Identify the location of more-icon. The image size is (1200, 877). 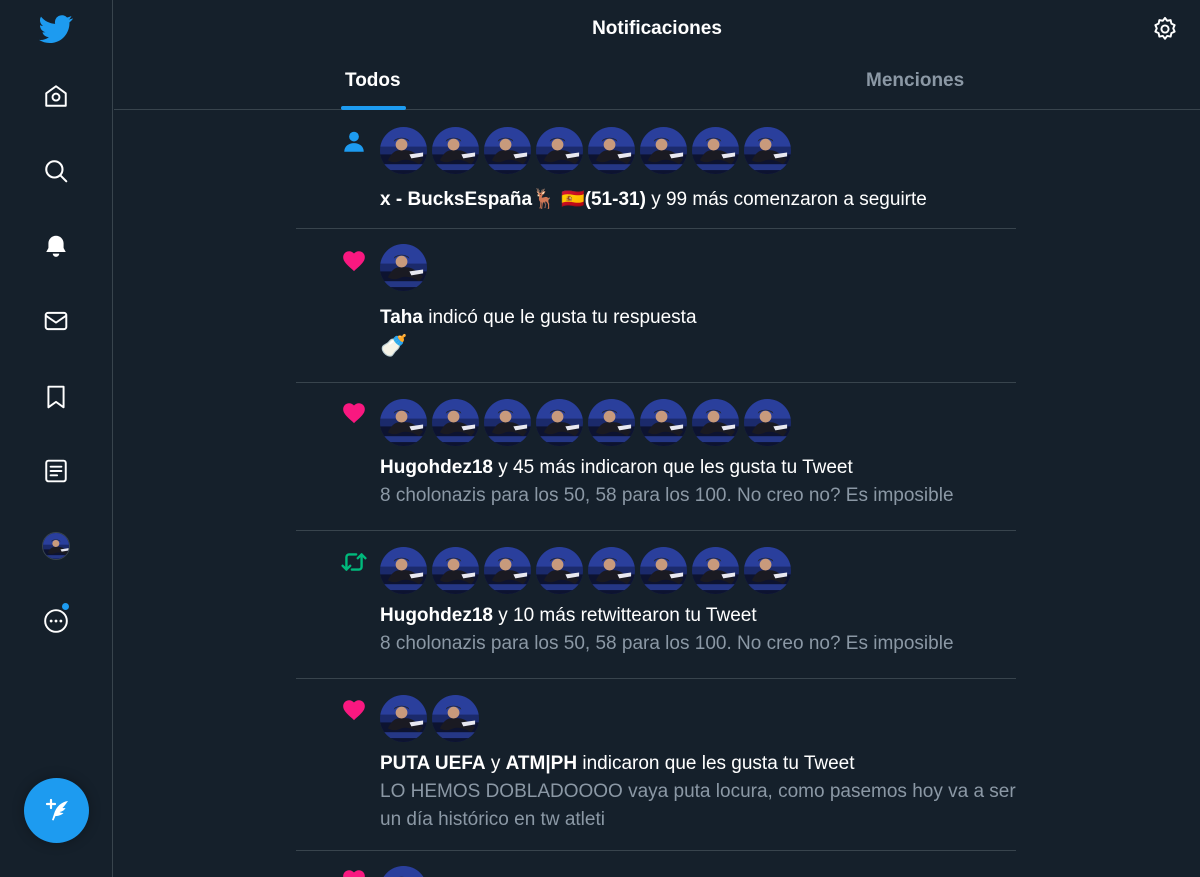
(56, 621).